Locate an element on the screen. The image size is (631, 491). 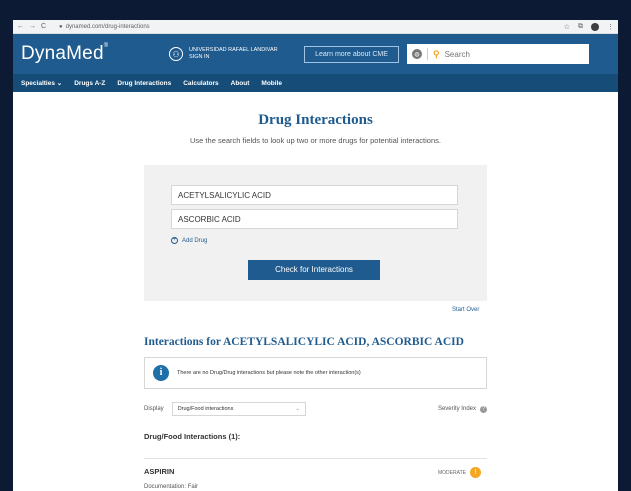
search-input is located at coordinates (499, 54).